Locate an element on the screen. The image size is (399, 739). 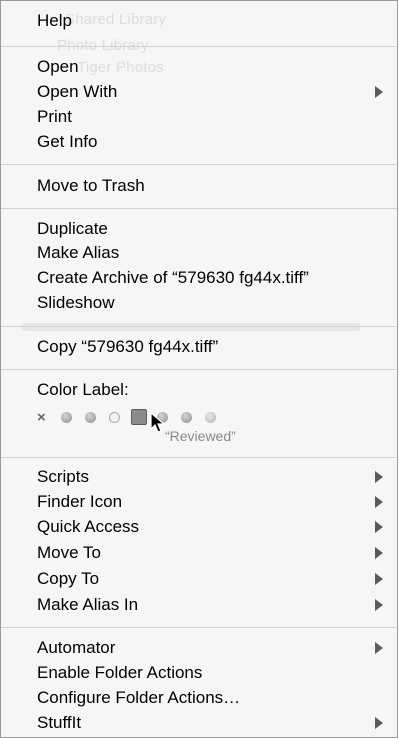
menu-item-label: Duplicate is located at coordinates (72, 228).